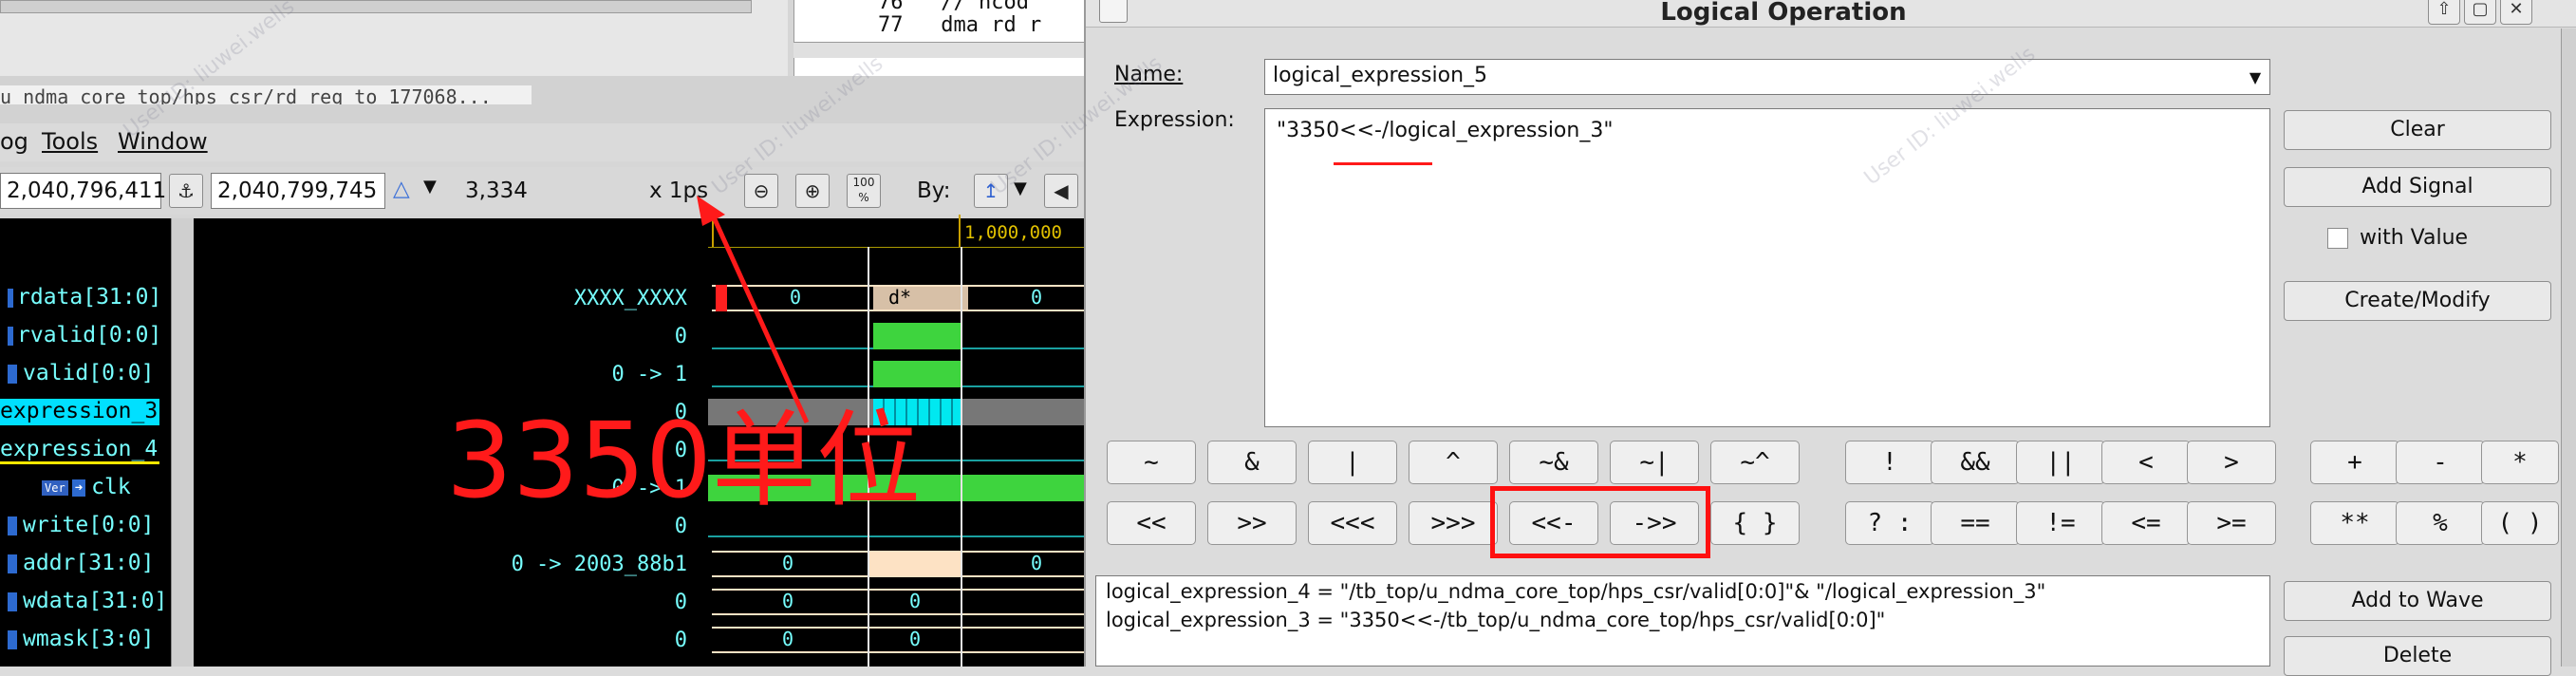 The width and height of the screenshot is (2576, 676). What do you see at coordinates (2516, 12) in the screenshot?
I see `window-close-icon: ✕` at bounding box center [2516, 12].